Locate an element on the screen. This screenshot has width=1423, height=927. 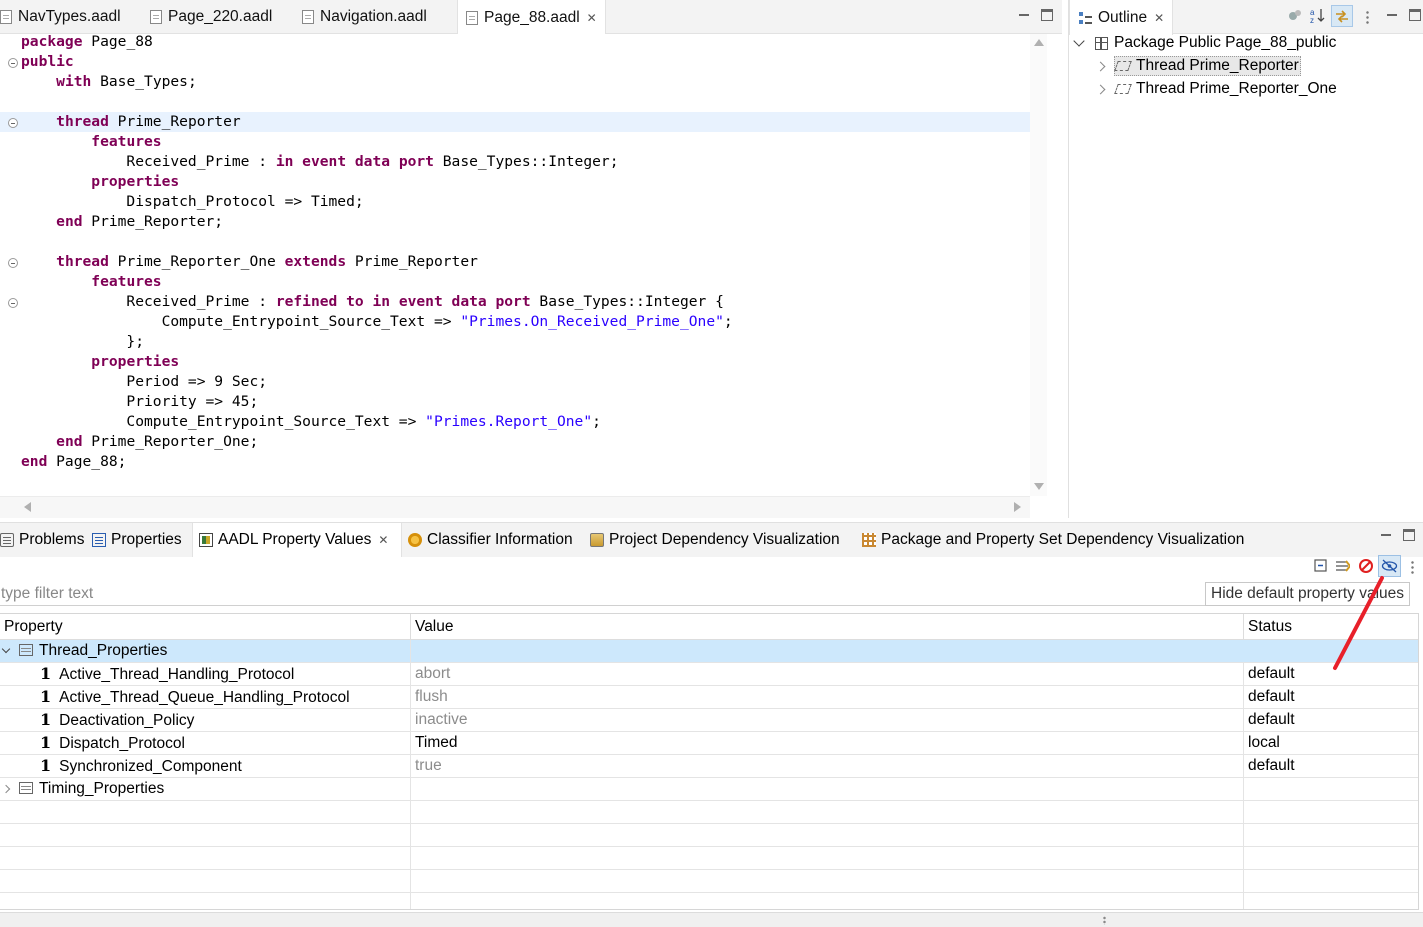
code-keyword: properties is located at coordinates (135, 361).